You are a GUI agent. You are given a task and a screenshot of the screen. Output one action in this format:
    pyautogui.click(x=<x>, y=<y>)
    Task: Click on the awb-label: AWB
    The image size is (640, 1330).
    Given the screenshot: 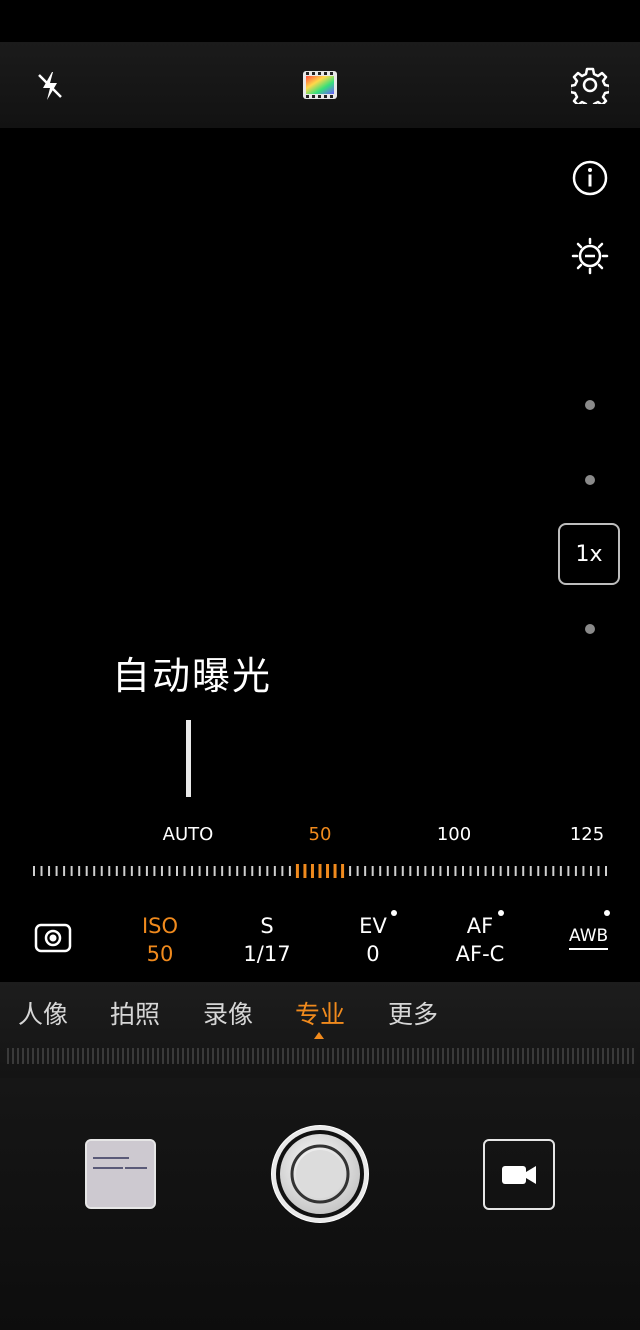 What is the action you would take?
    pyautogui.click(x=589, y=936)
    